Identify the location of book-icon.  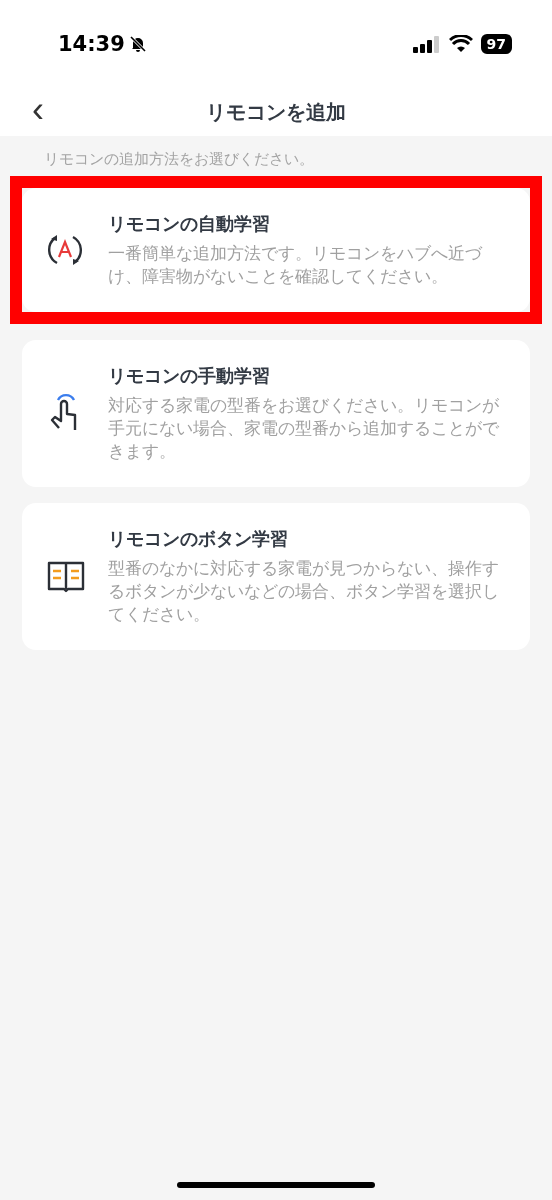
(66, 576).